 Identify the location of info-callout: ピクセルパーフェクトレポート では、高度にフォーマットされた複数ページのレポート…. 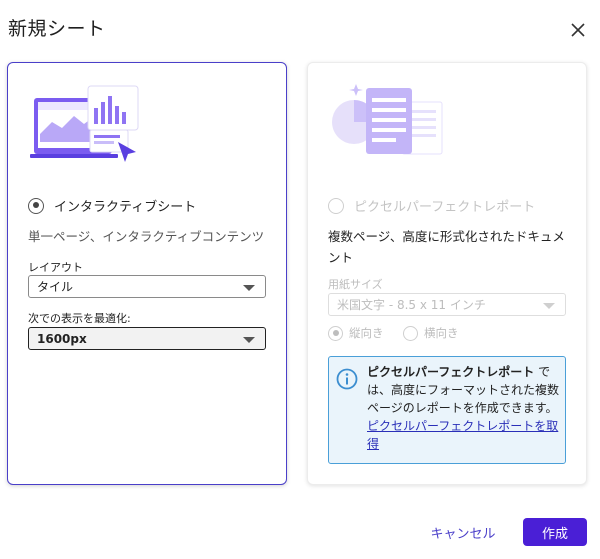
(447, 410).